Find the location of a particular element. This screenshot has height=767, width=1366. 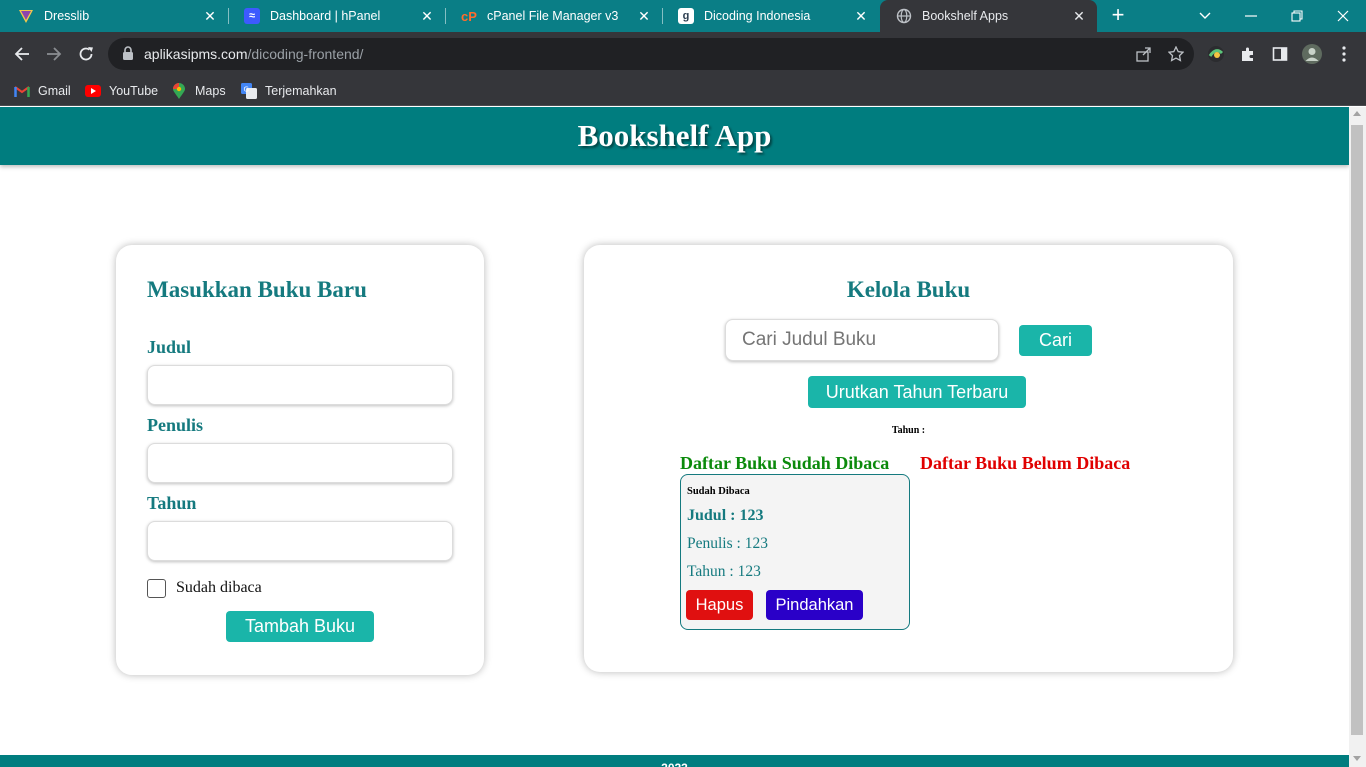

browser-toolbar: aplikasipms.com/dicoding-frontend/ is located at coordinates (683, 54).